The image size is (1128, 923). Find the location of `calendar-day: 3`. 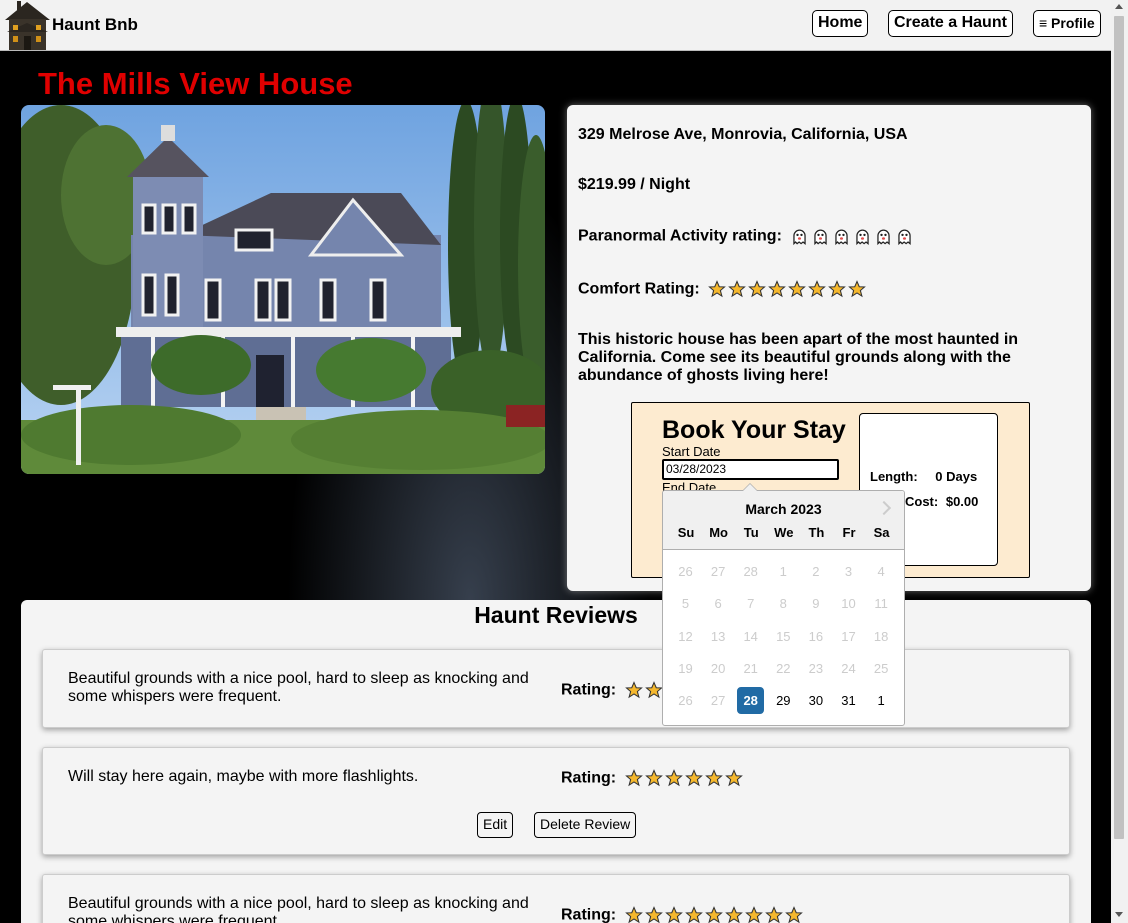

calendar-day: 3 is located at coordinates (848, 571).